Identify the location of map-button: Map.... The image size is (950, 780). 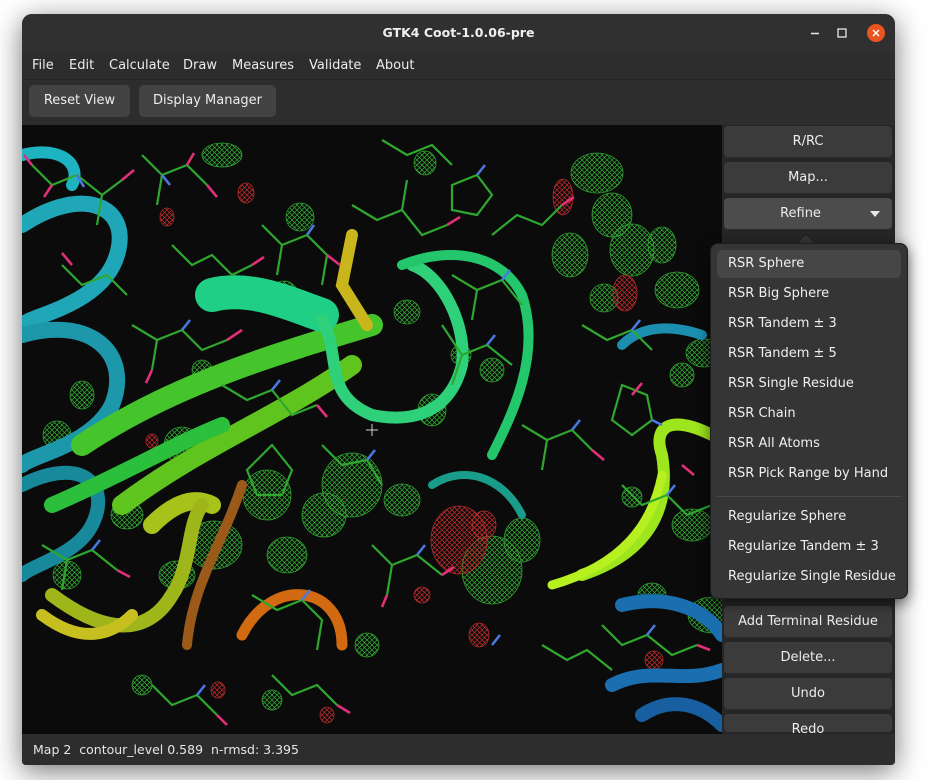
(808, 178).